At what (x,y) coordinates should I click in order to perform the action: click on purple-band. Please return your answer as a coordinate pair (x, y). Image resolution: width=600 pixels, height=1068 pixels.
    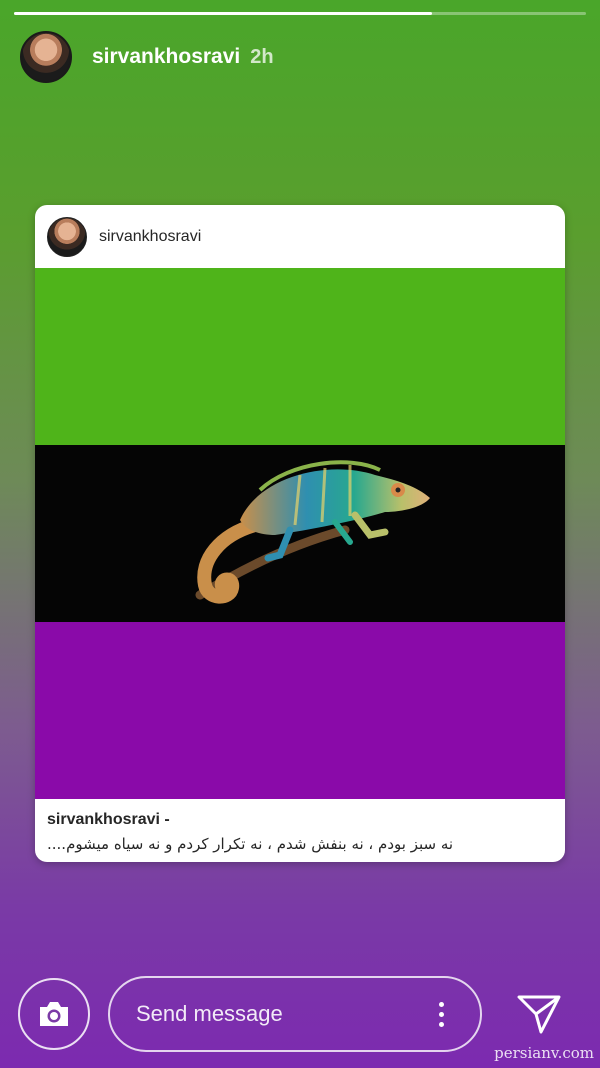
    Looking at the image, I should click on (300, 710).